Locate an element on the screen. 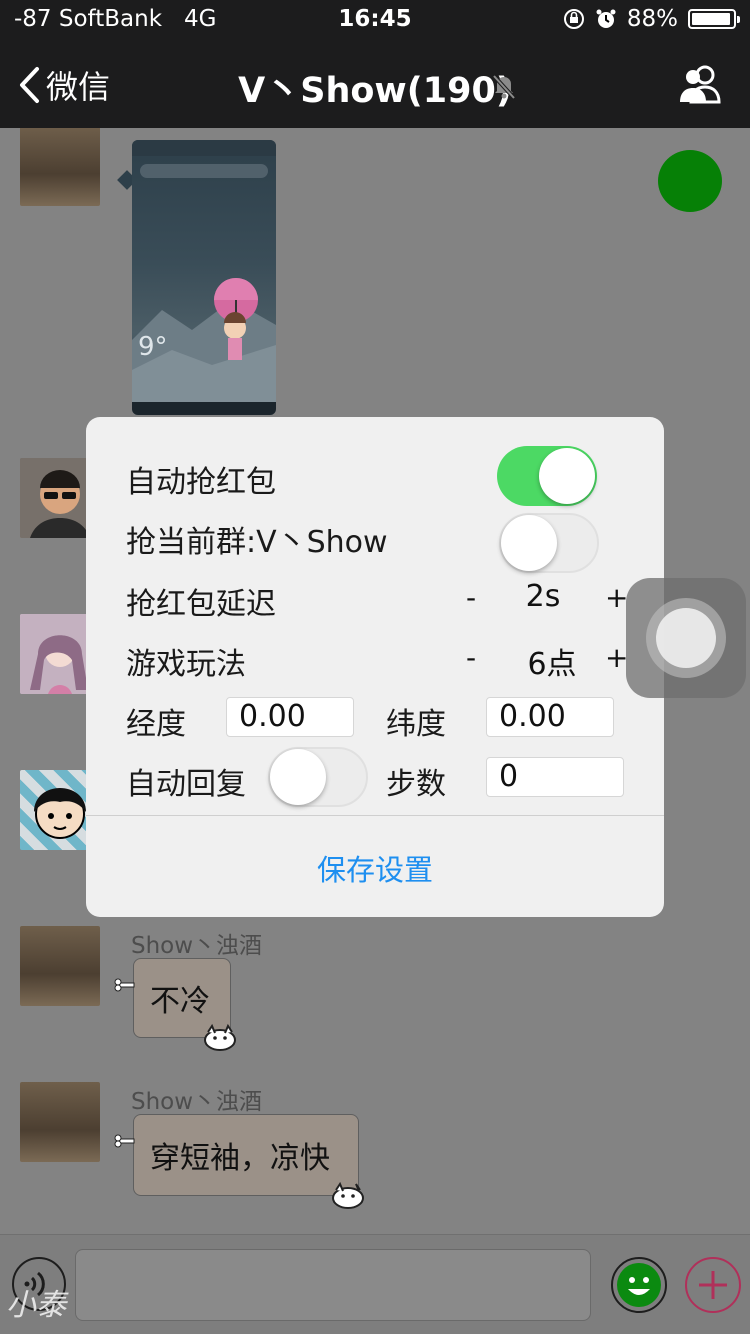  battery-percent: 88% is located at coordinates (652, 19).